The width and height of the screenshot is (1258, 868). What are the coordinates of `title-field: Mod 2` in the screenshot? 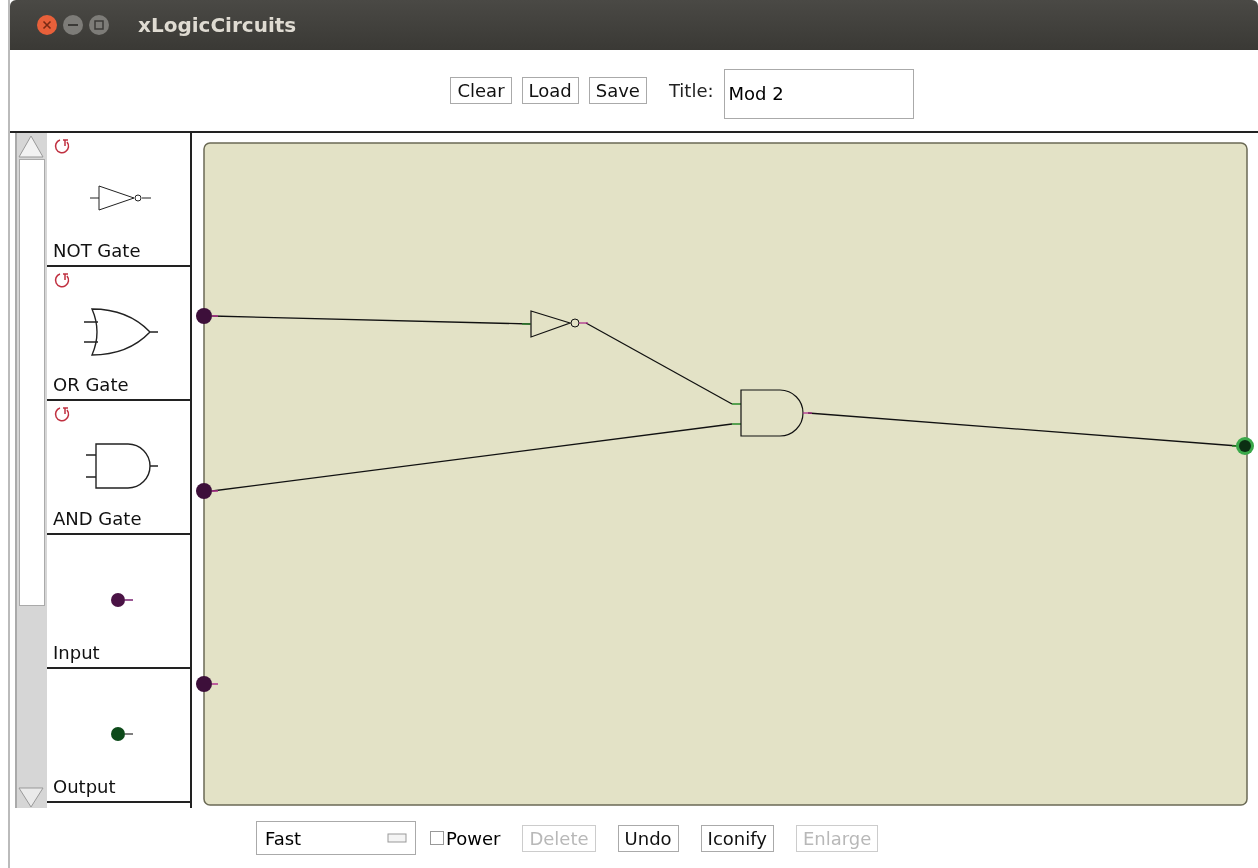 It's located at (818, 93).